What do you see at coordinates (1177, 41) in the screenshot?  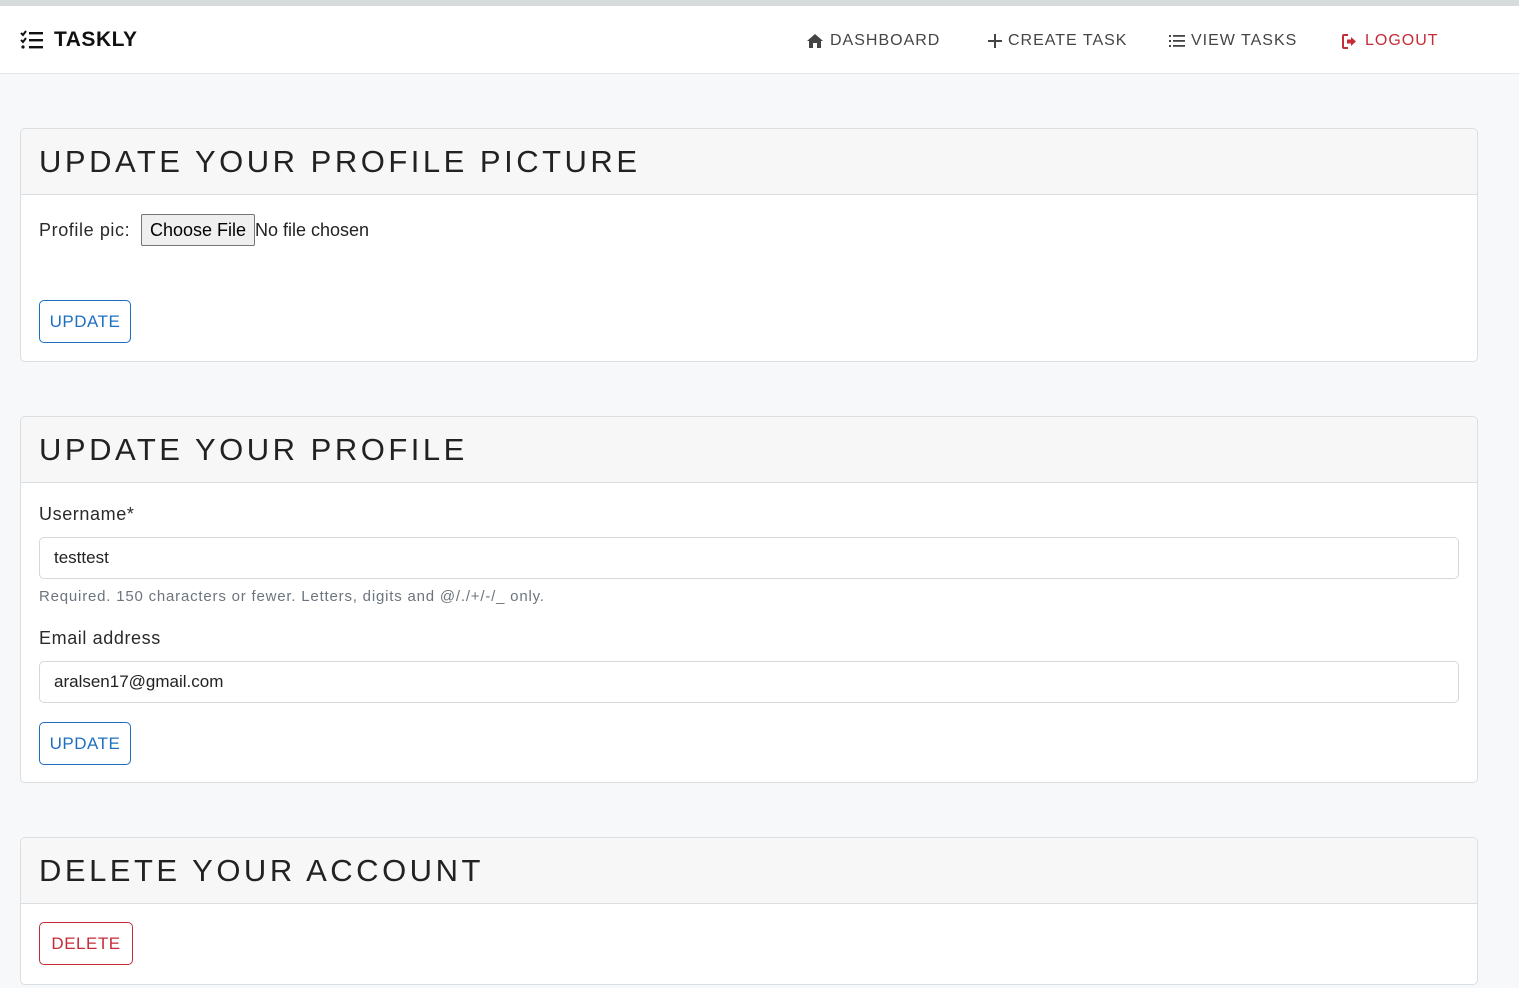 I see `list-icon` at bounding box center [1177, 41].